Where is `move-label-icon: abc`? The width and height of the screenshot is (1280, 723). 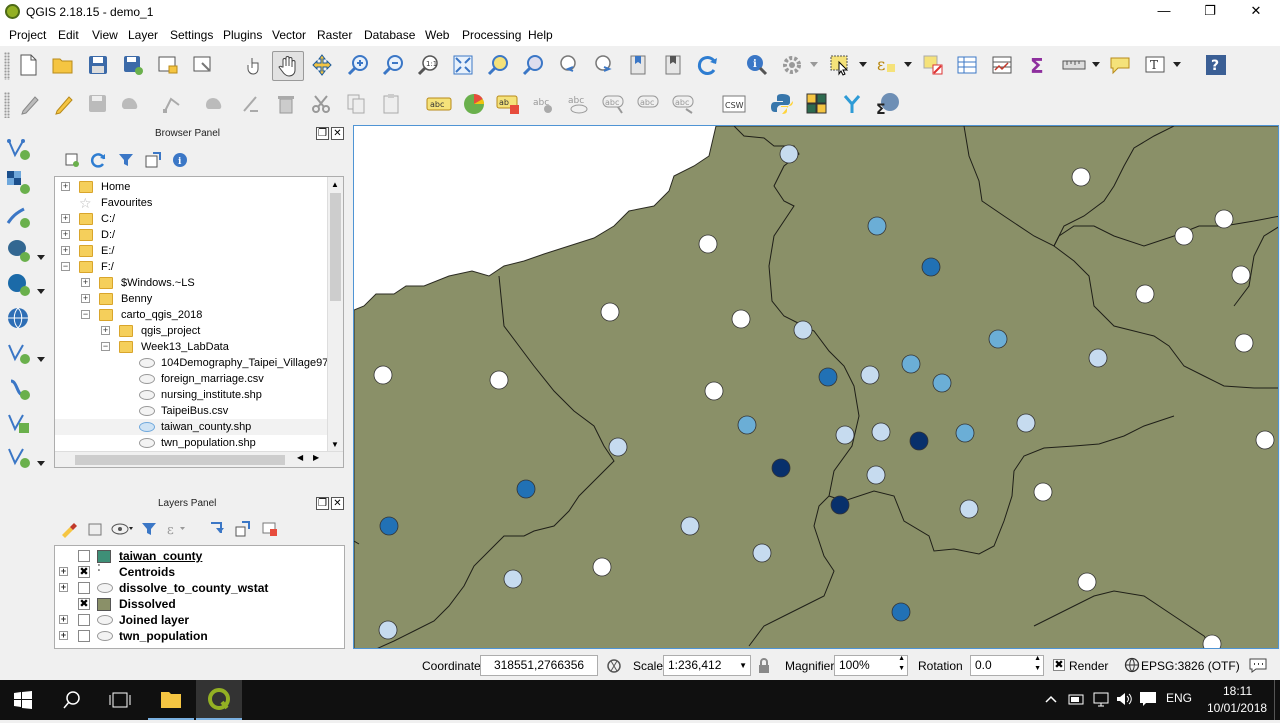
move-label-icon: abc is located at coordinates (614, 104).